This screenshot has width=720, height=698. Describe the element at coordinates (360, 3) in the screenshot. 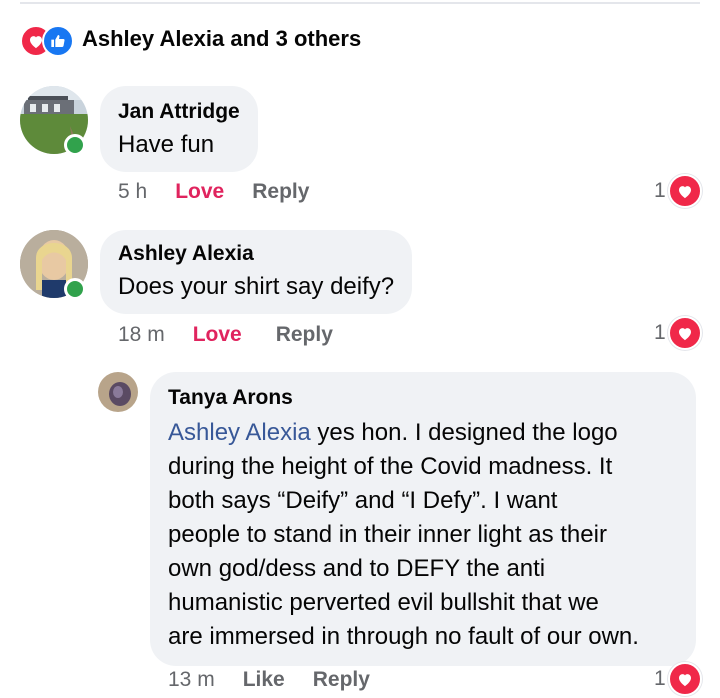

I see `top-divider` at that location.